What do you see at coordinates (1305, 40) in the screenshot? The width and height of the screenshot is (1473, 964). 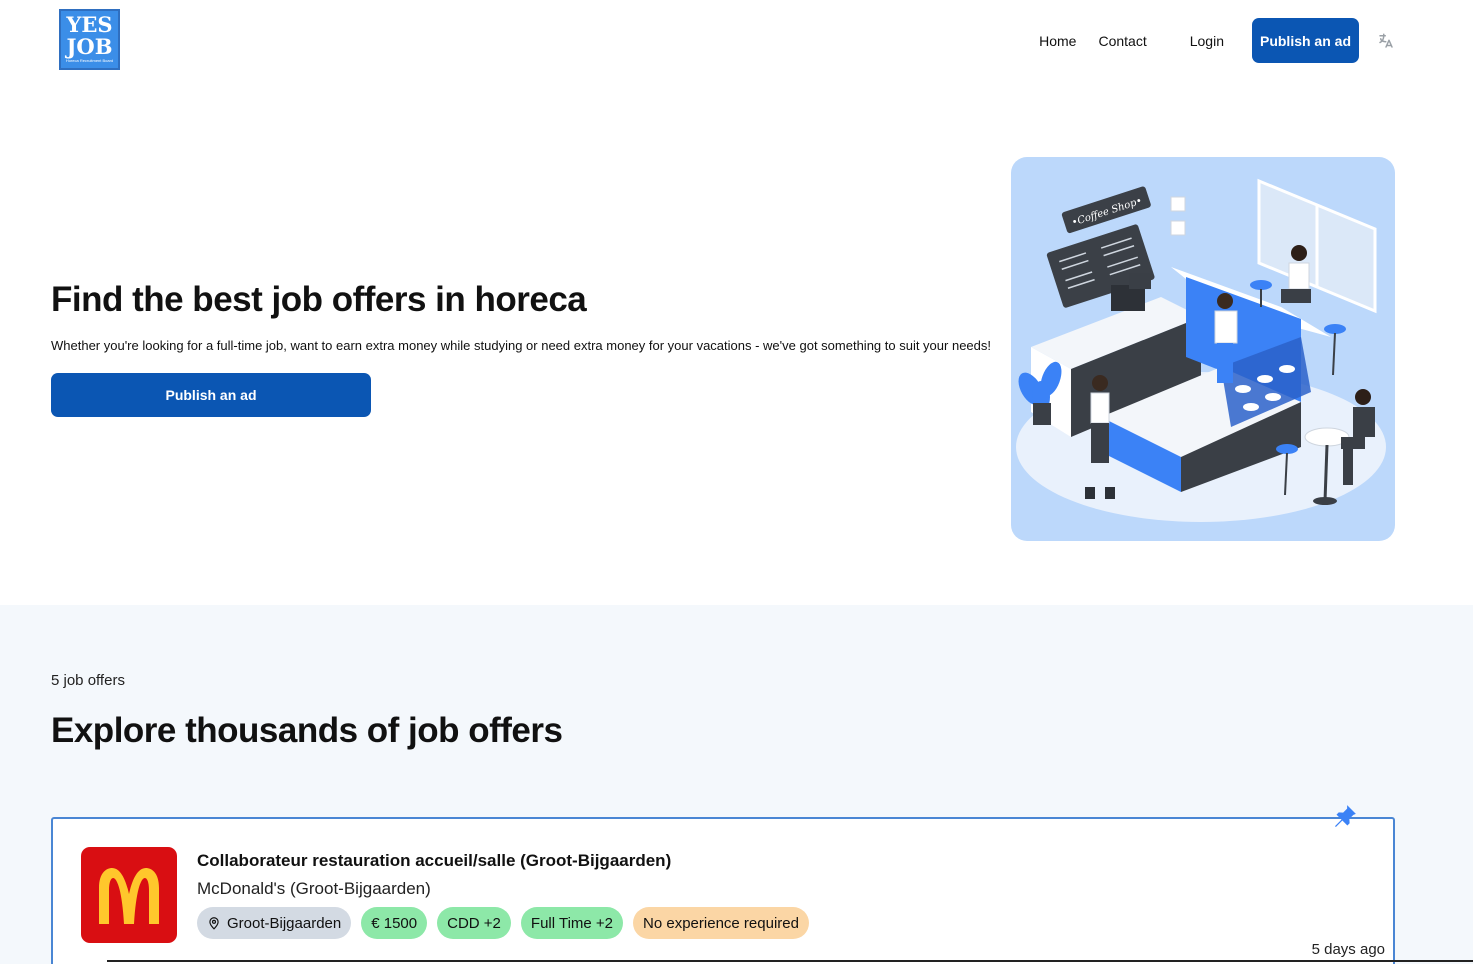 I see `nav-publish-ad-button: Publish an ad` at bounding box center [1305, 40].